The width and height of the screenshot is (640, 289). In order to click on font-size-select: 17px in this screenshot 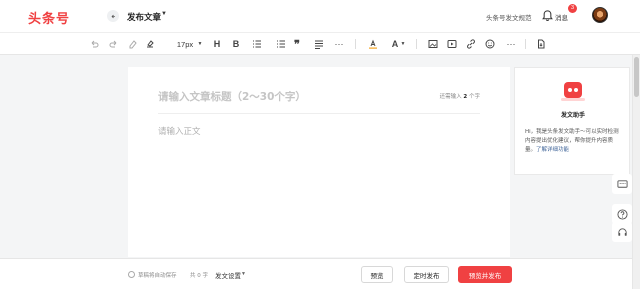, I will do `click(185, 44)`.